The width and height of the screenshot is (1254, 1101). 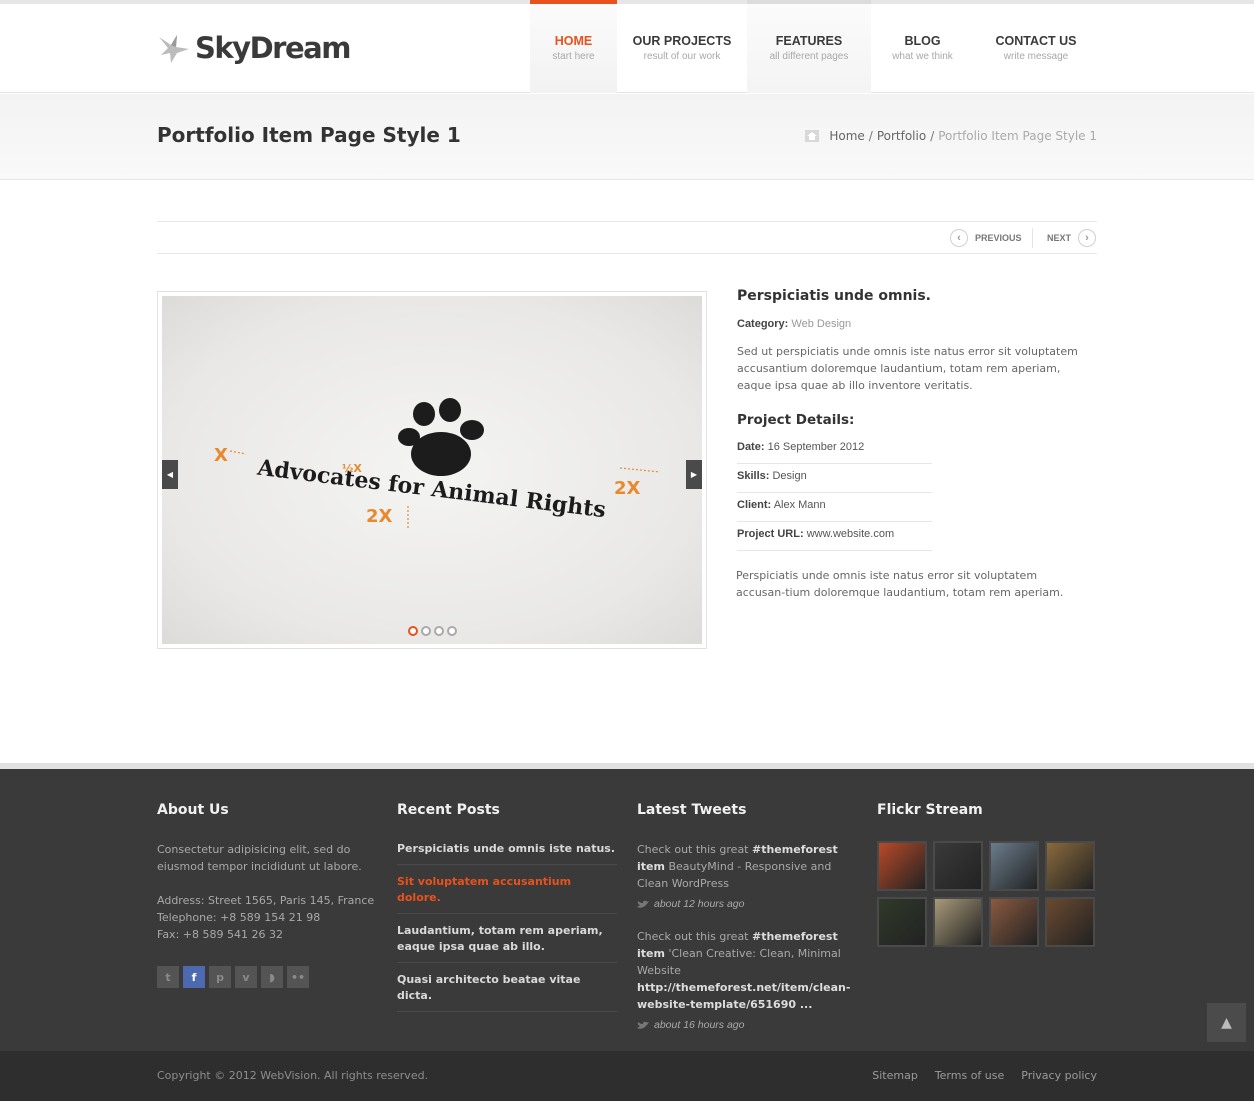 What do you see at coordinates (821, 324) in the screenshot?
I see `category-value: Web Design` at bounding box center [821, 324].